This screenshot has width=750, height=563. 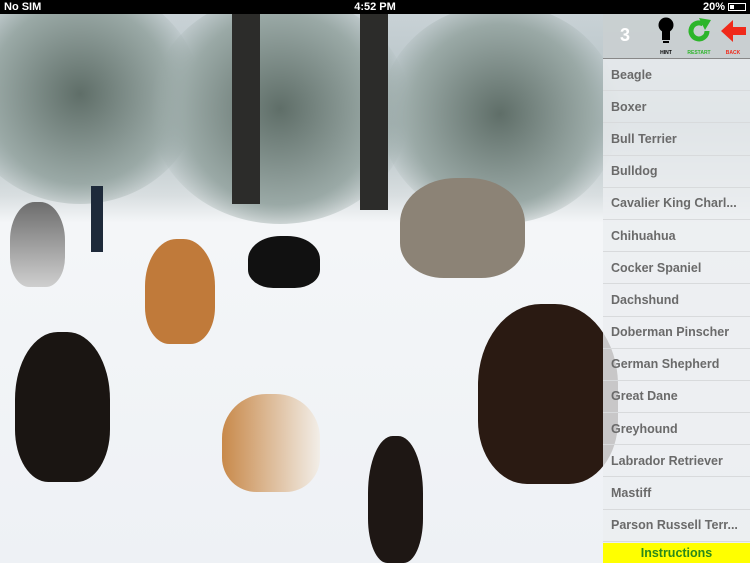 I want to click on back-label: BACK, so click(x=733, y=53).